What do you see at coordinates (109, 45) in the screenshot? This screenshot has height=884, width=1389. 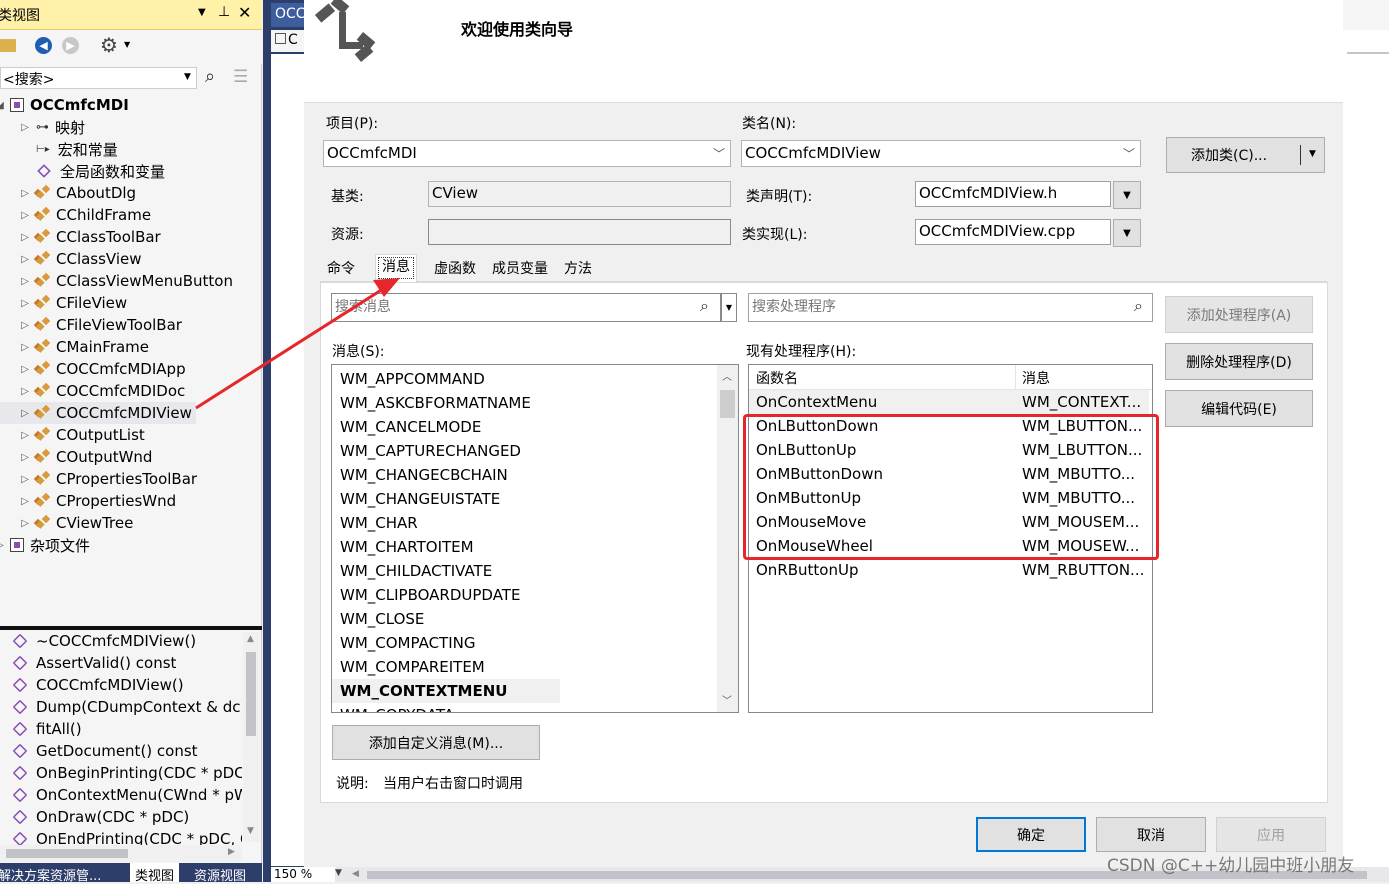 I see `gear-icon: ⚙` at bounding box center [109, 45].